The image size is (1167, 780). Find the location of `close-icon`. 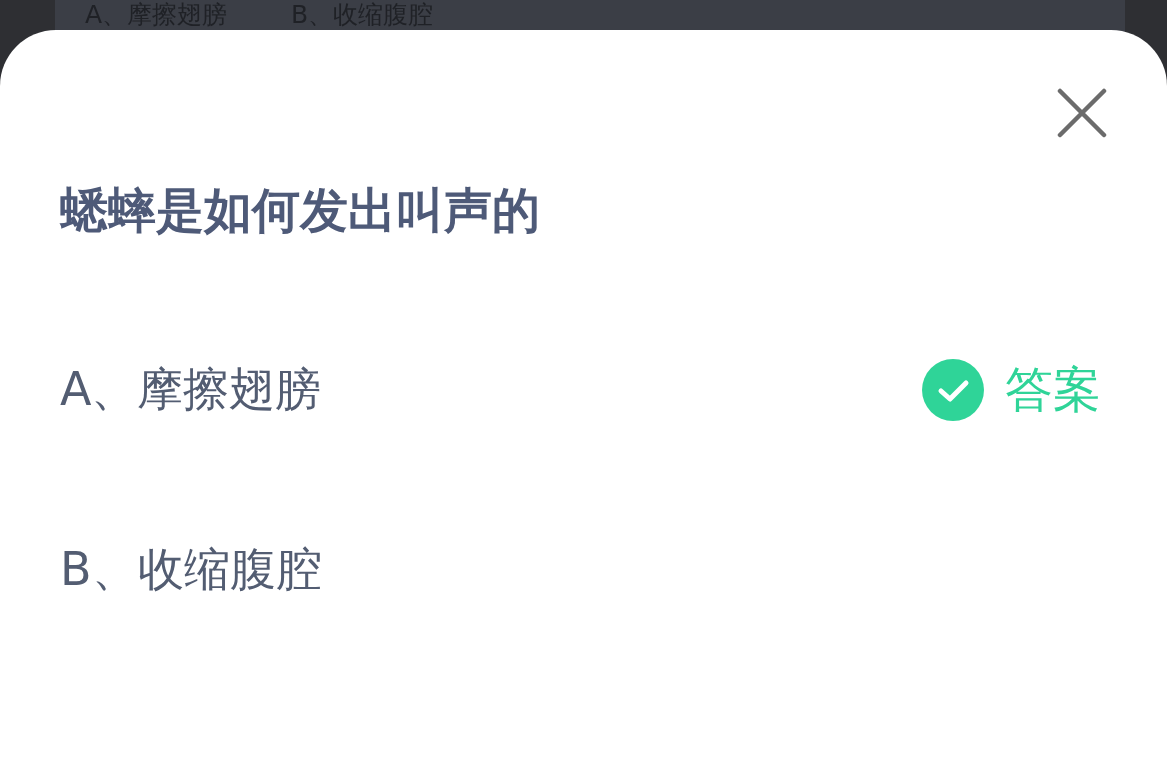

close-icon is located at coordinates (1082, 113).